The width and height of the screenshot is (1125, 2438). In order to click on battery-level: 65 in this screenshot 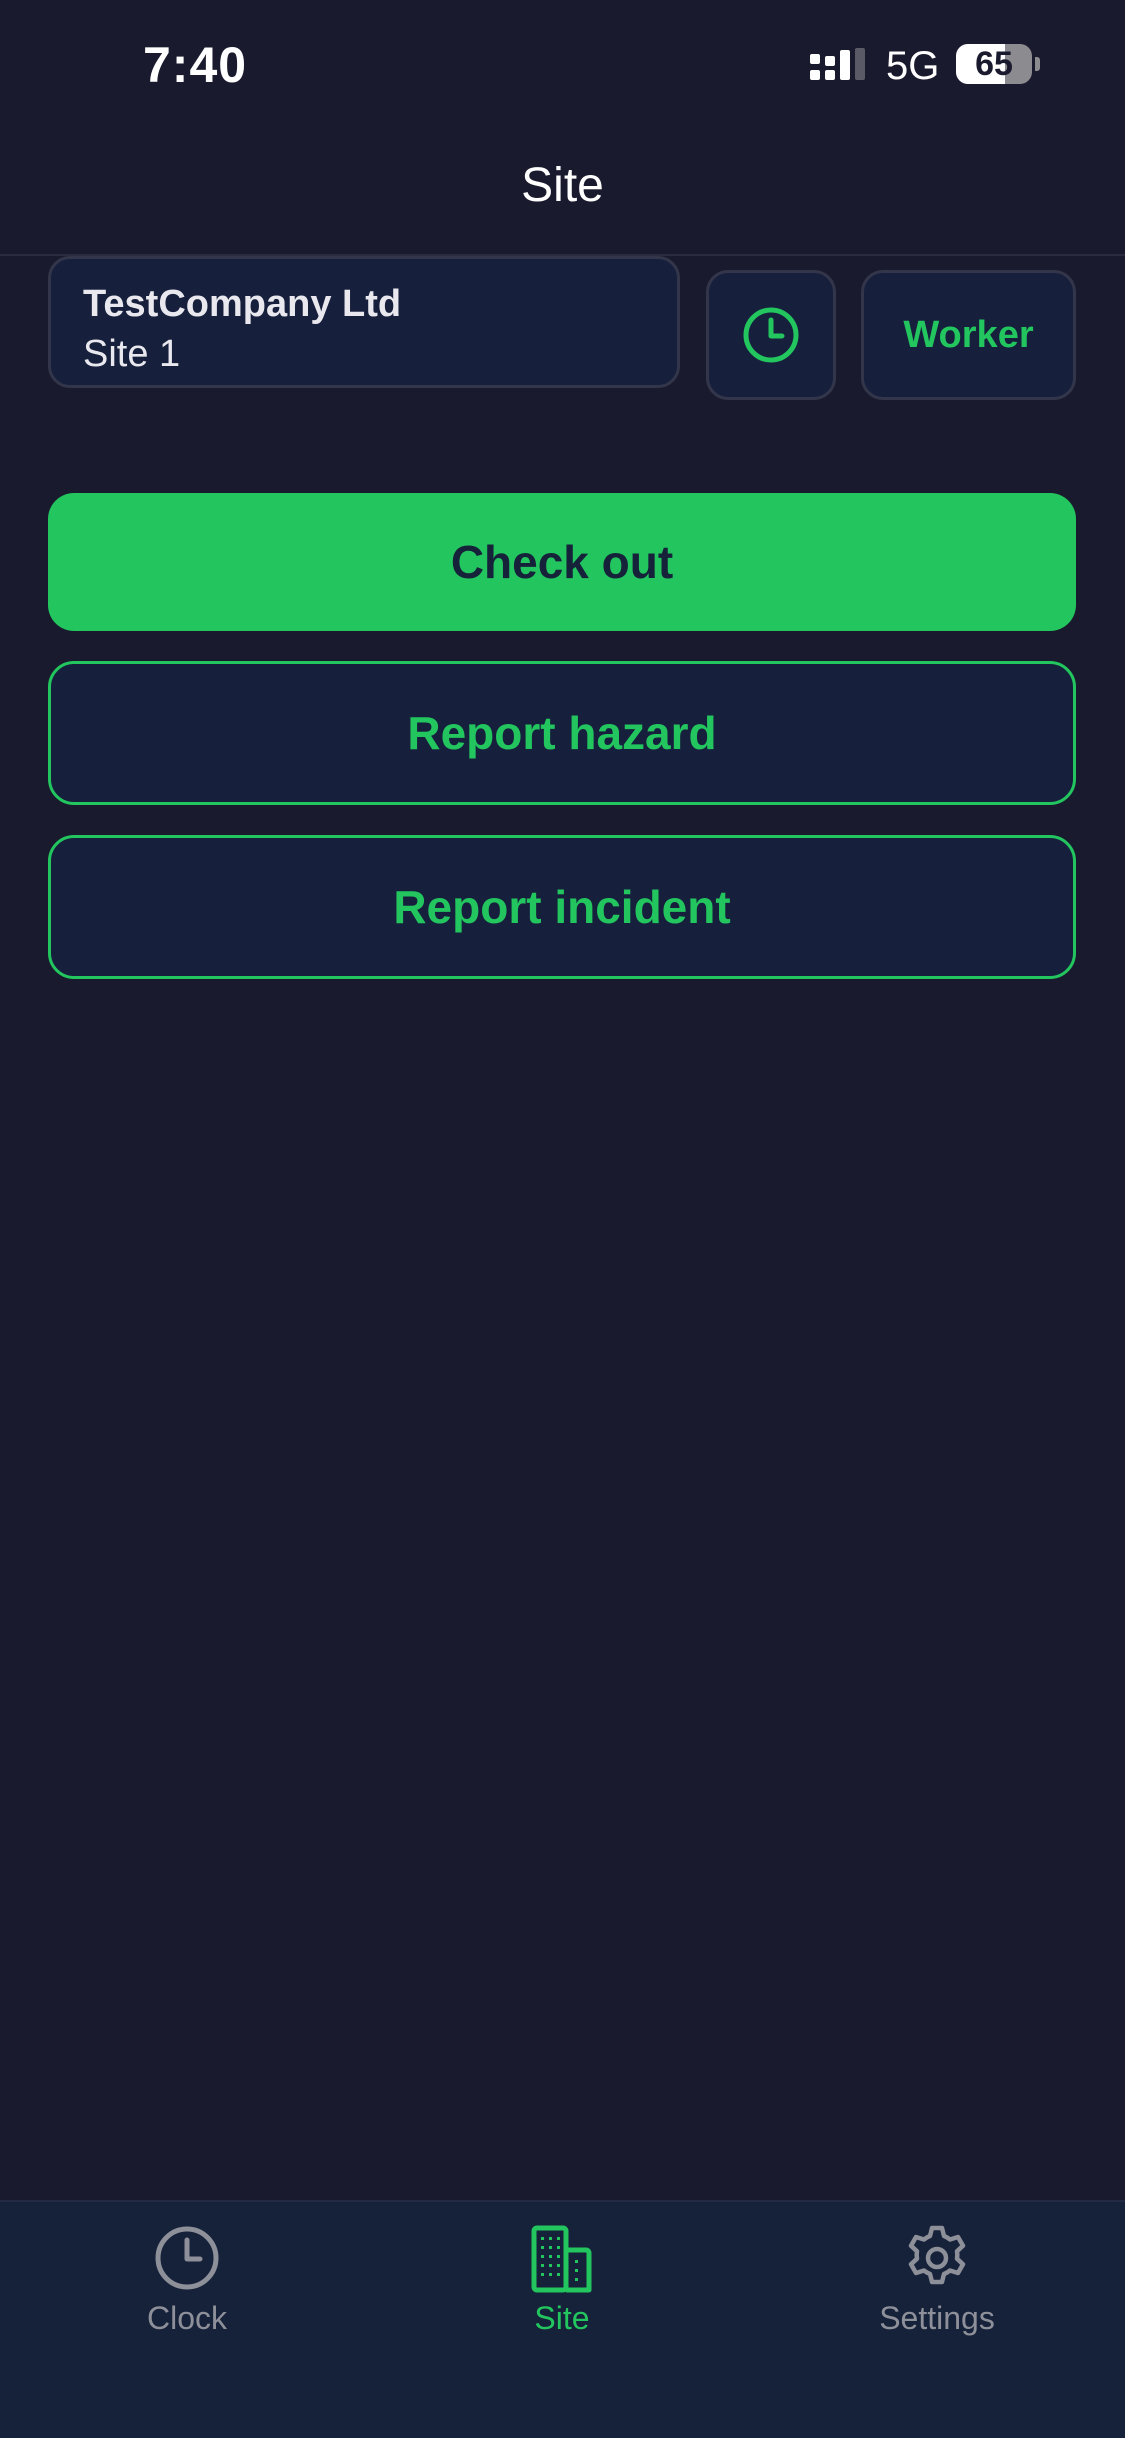, I will do `click(994, 64)`.